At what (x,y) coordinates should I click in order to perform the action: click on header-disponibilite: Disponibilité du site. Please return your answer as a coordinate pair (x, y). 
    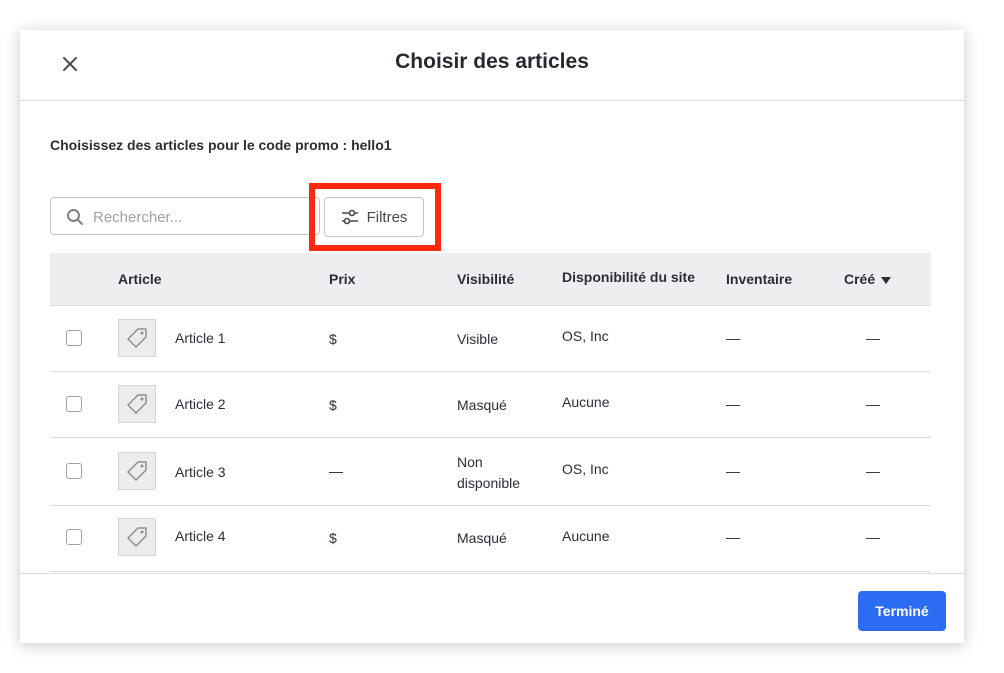
    Looking at the image, I should click on (629, 277).